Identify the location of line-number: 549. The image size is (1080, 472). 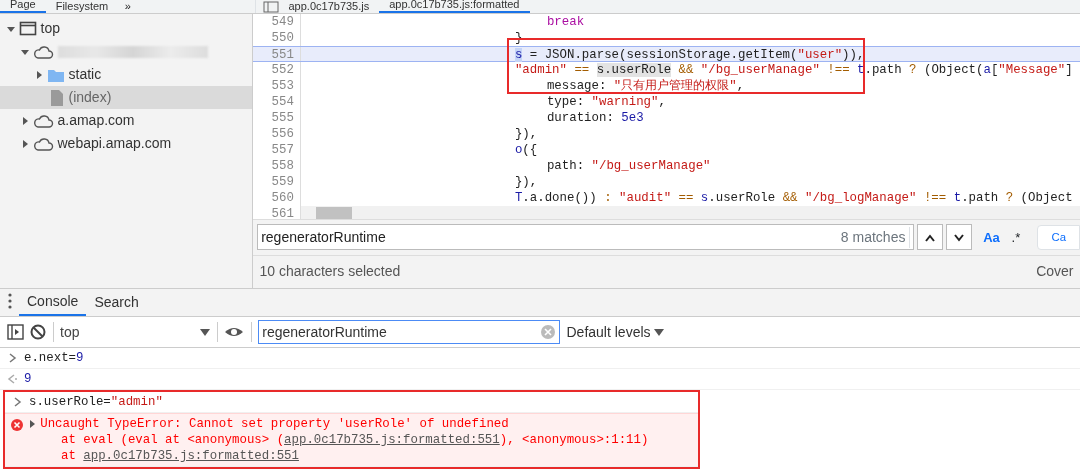
(276, 22).